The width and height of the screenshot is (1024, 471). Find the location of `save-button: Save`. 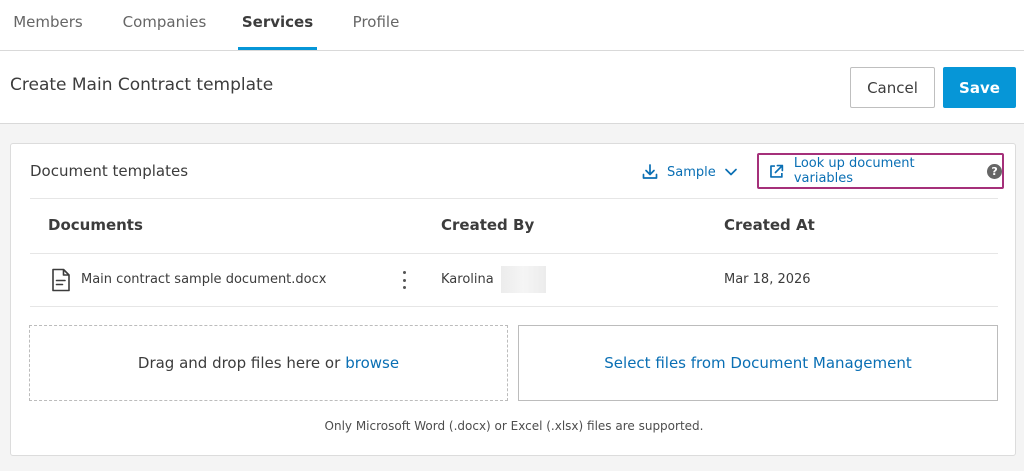

save-button: Save is located at coordinates (979, 87).